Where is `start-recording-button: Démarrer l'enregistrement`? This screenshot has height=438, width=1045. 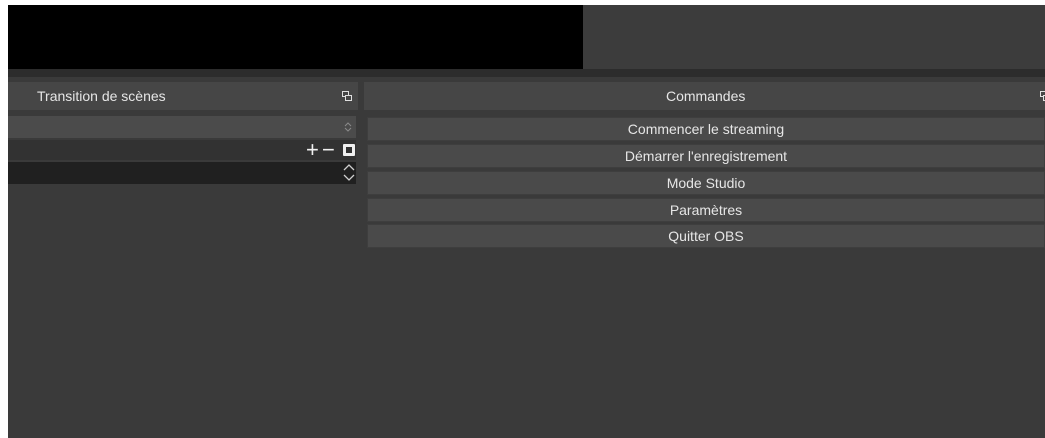 start-recording-button: Démarrer l'enregistrement is located at coordinates (706, 156).